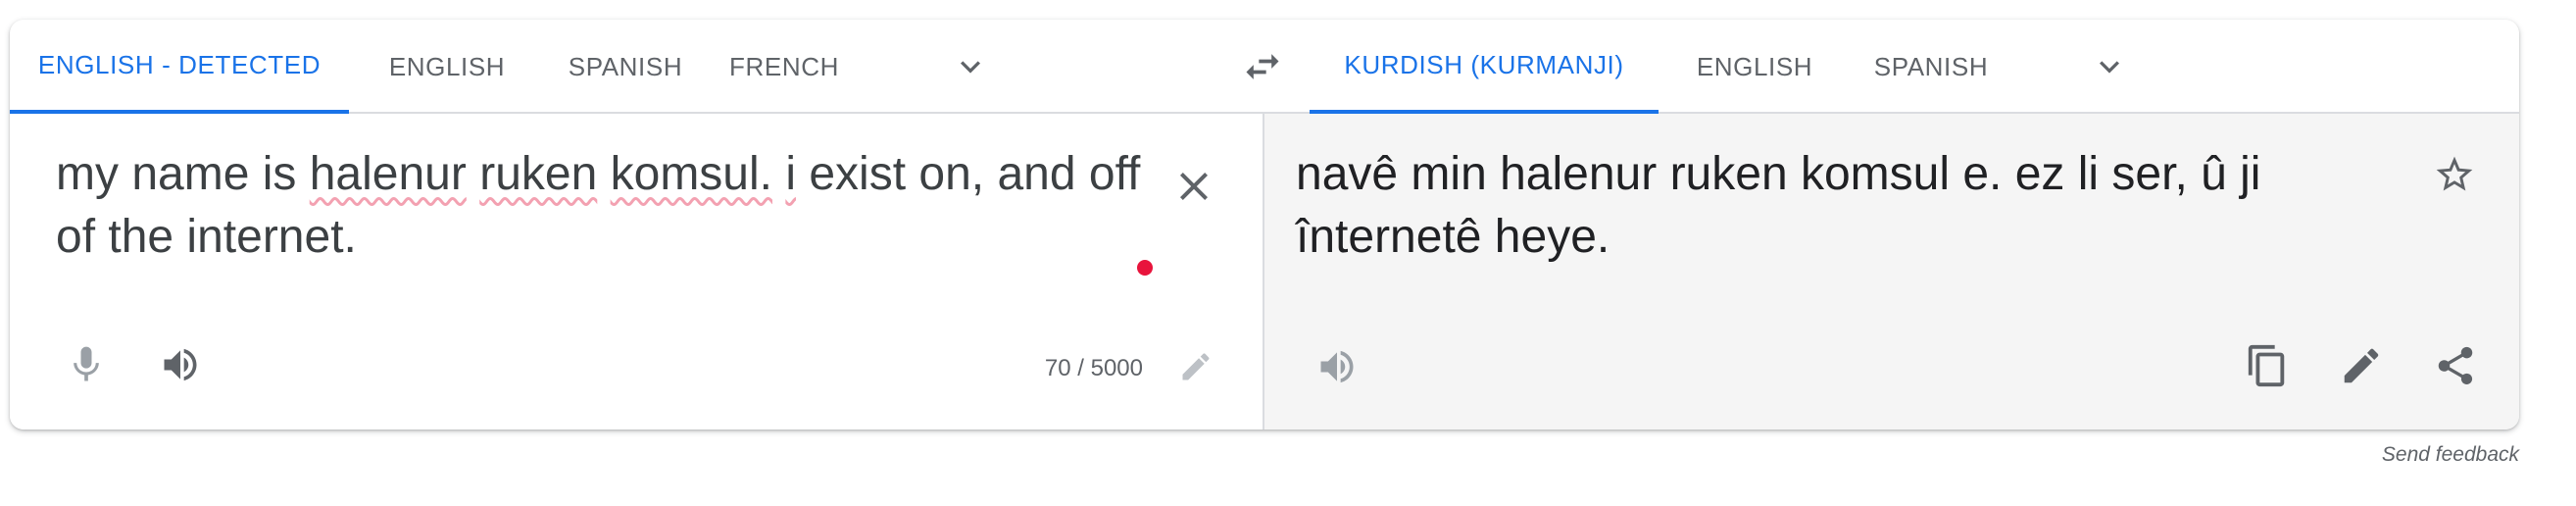  Describe the element at coordinates (1931, 67) in the screenshot. I see `tab-target-spanish: SPANISH` at that location.